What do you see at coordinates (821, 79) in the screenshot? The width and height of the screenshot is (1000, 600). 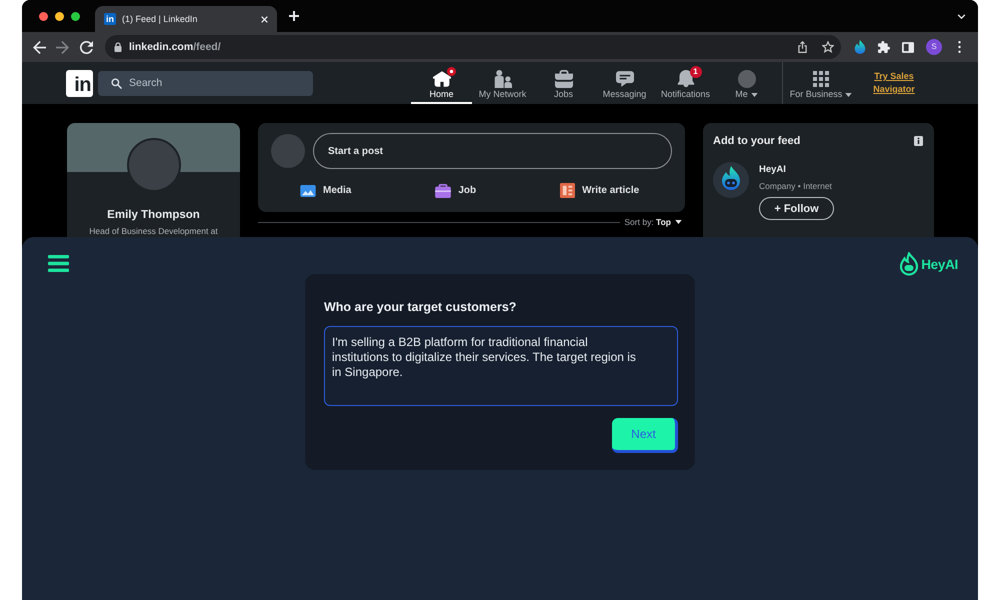 I see `grid-icon` at bounding box center [821, 79].